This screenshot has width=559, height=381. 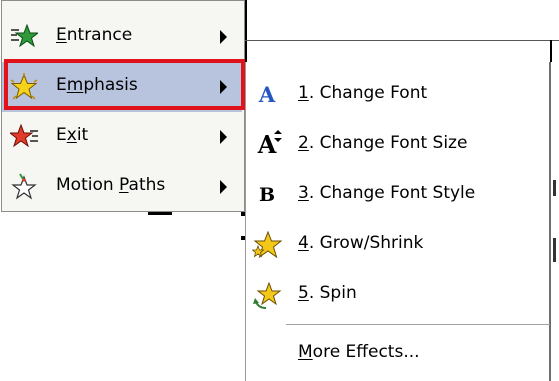 I want to click on menu-item-entrance: Entrance, so click(x=122, y=37).